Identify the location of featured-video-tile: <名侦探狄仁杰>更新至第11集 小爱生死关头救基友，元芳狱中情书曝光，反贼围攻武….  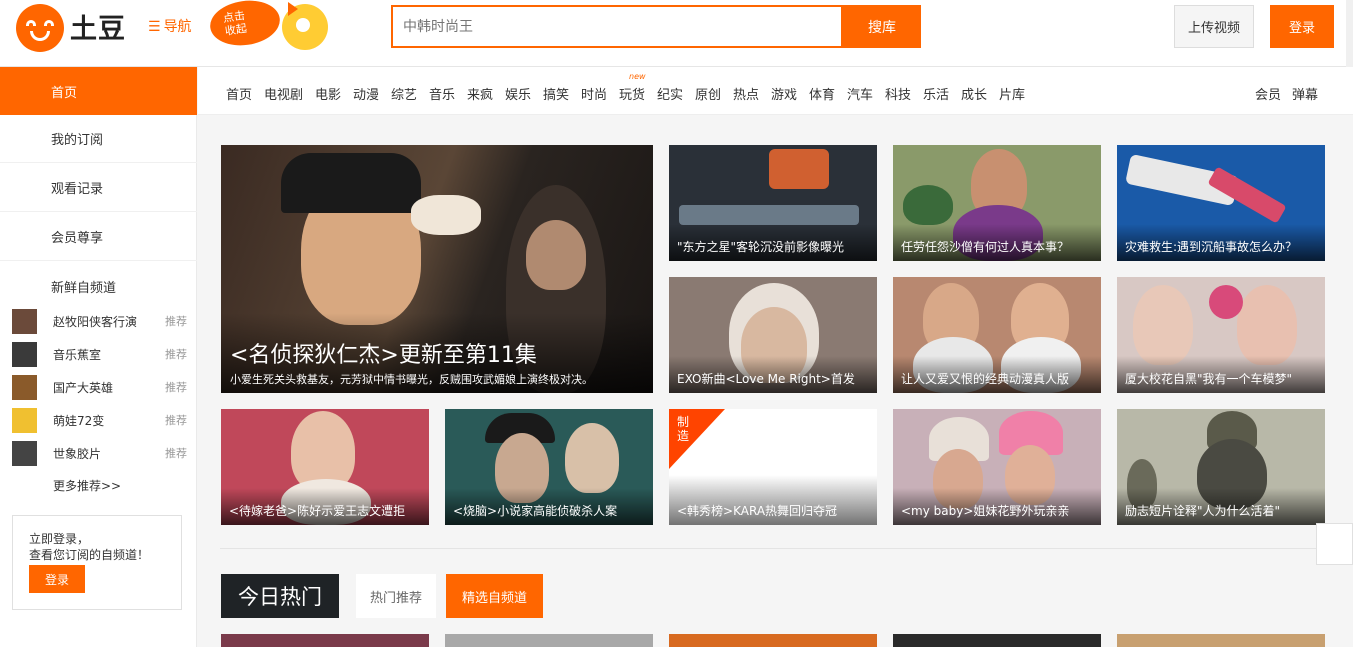
(437, 269).